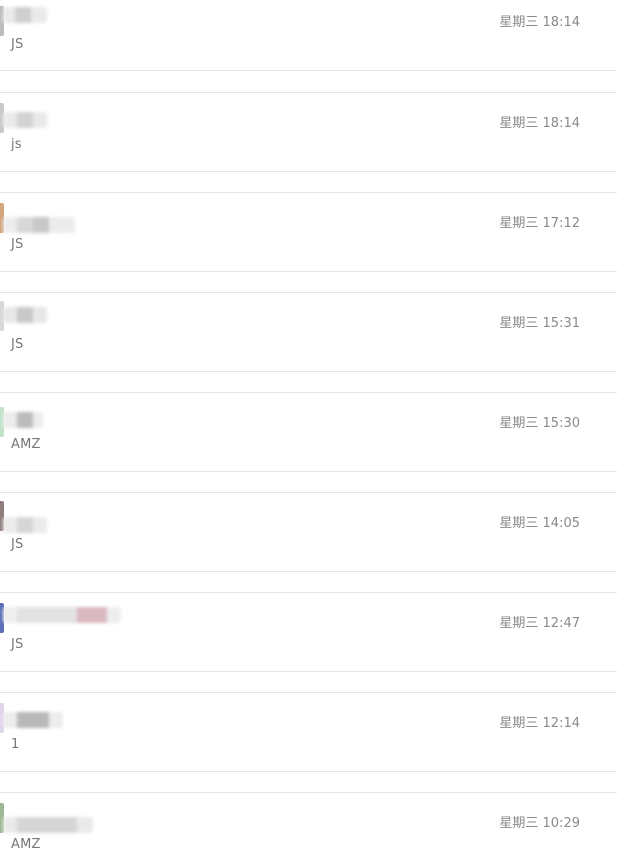 This screenshot has width=617, height=848. What do you see at coordinates (539, 623) in the screenshot?
I see `message-time: 星期三 12:47` at bounding box center [539, 623].